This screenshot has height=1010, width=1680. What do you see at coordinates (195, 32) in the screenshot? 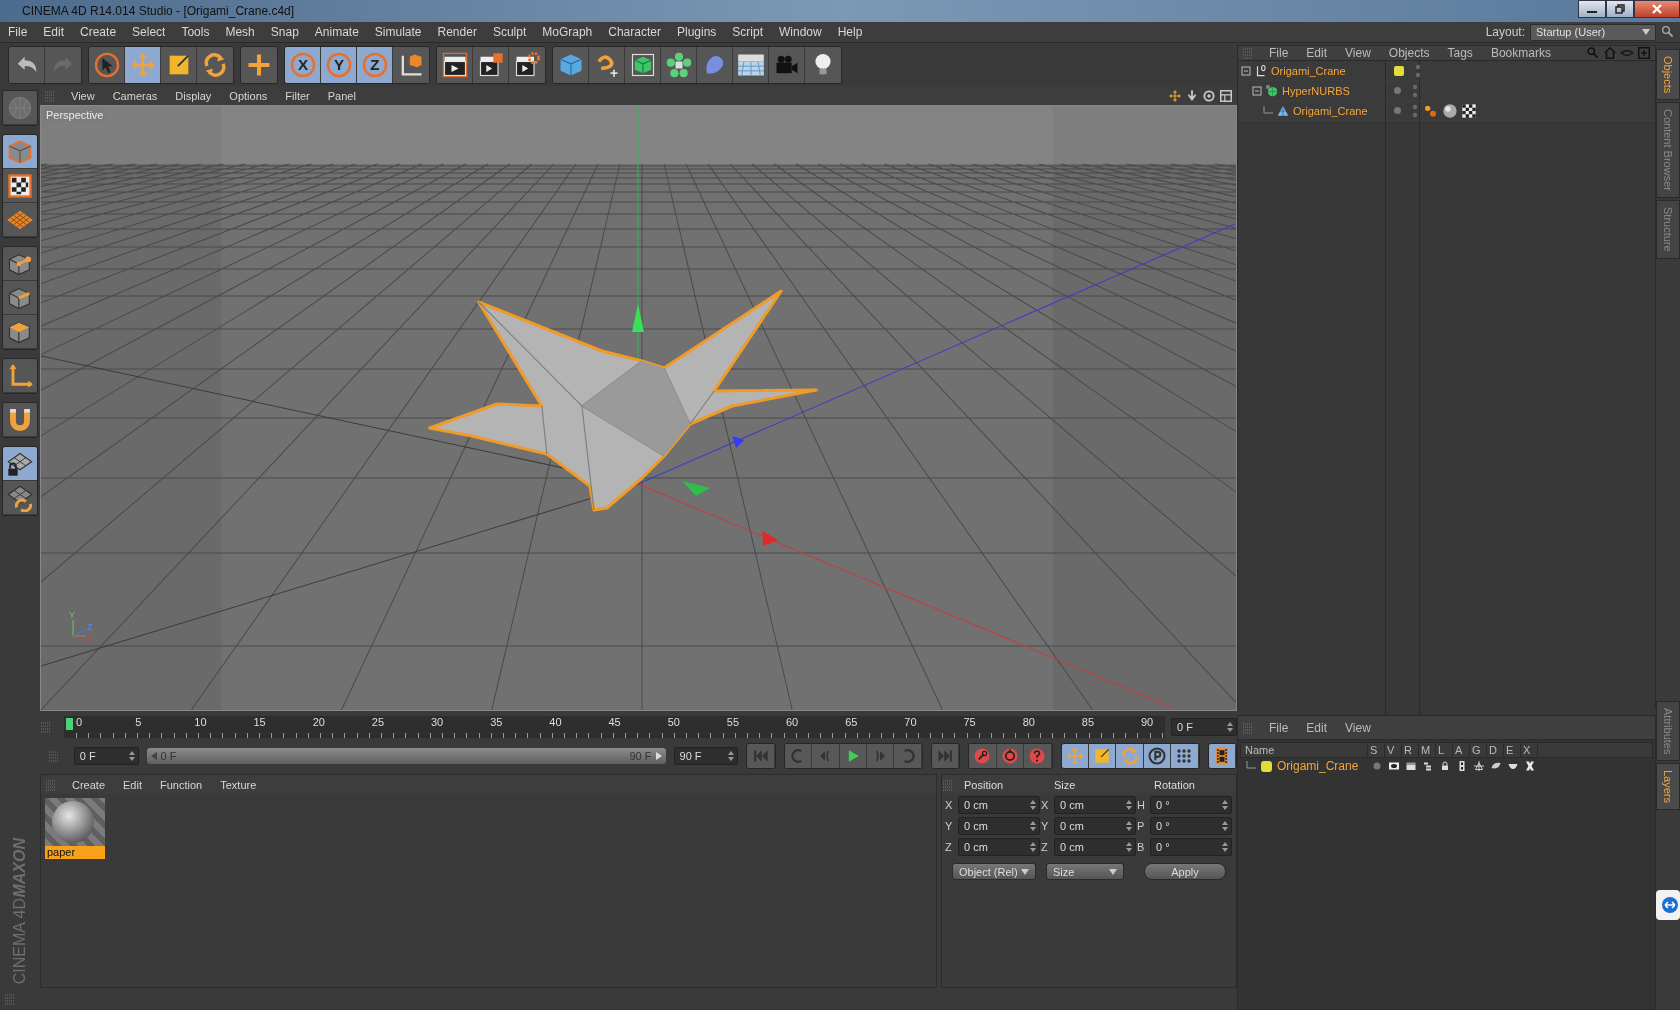
I see `menu-item: Tools` at bounding box center [195, 32].